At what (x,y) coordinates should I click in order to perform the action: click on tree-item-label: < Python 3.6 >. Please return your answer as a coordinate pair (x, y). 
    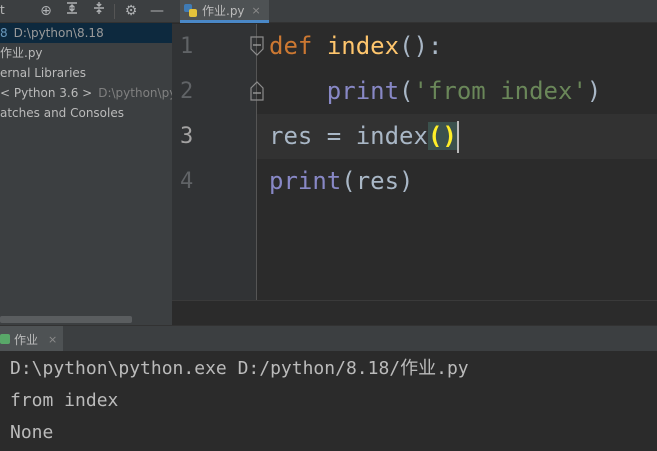
    Looking at the image, I should click on (46, 93).